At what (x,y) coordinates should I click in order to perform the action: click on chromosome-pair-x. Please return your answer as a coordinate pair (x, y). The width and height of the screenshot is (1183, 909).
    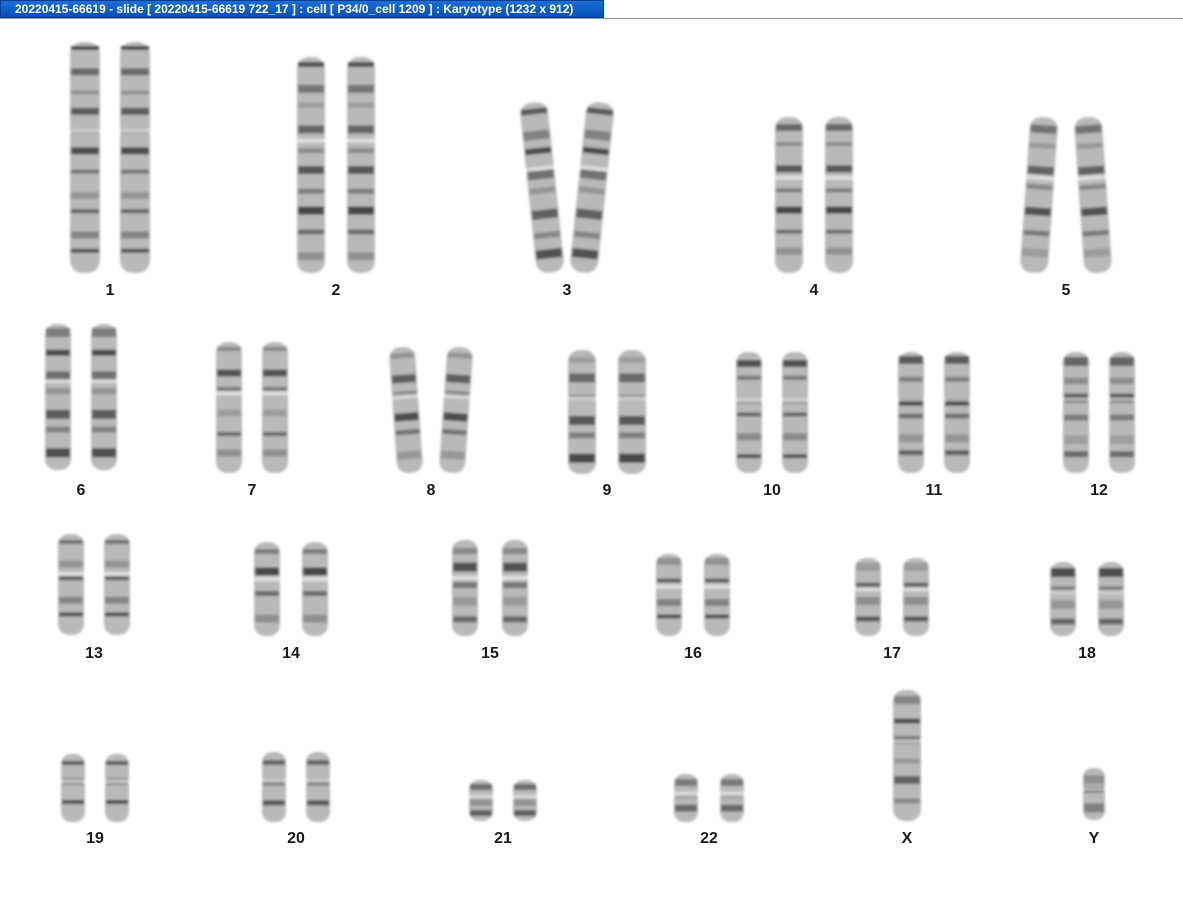
    Looking at the image, I should click on (907, 755).